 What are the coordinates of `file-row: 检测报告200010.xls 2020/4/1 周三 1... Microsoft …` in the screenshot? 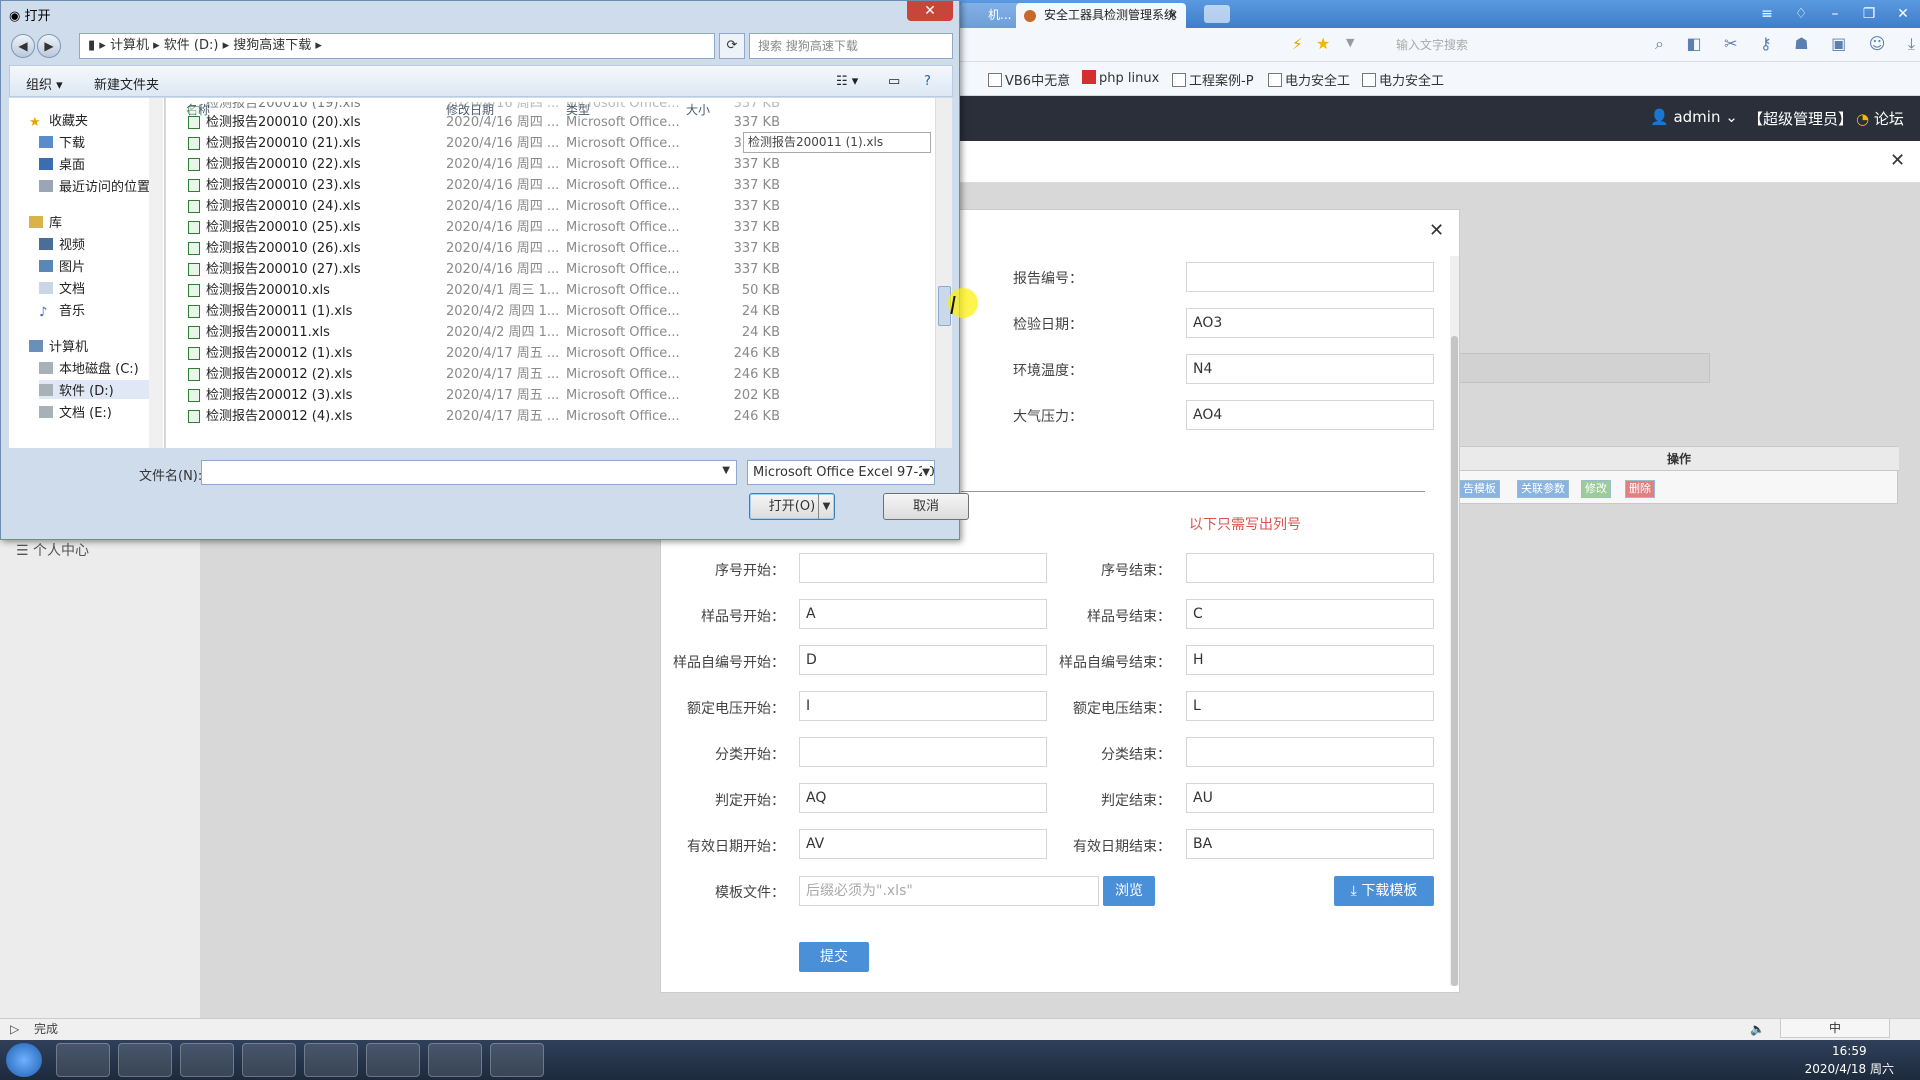 It's located at (551, 290).